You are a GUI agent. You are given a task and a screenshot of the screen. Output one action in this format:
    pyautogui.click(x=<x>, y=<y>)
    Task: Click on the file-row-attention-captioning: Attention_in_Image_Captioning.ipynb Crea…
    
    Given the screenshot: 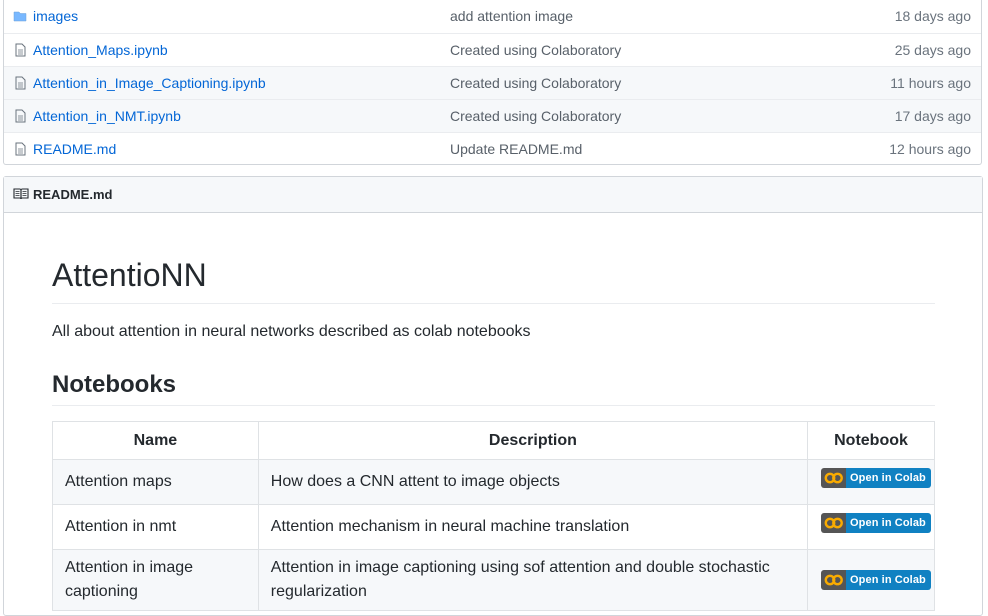 What is the action you would take?
    pyautogui.click(x=492, y=82)
    